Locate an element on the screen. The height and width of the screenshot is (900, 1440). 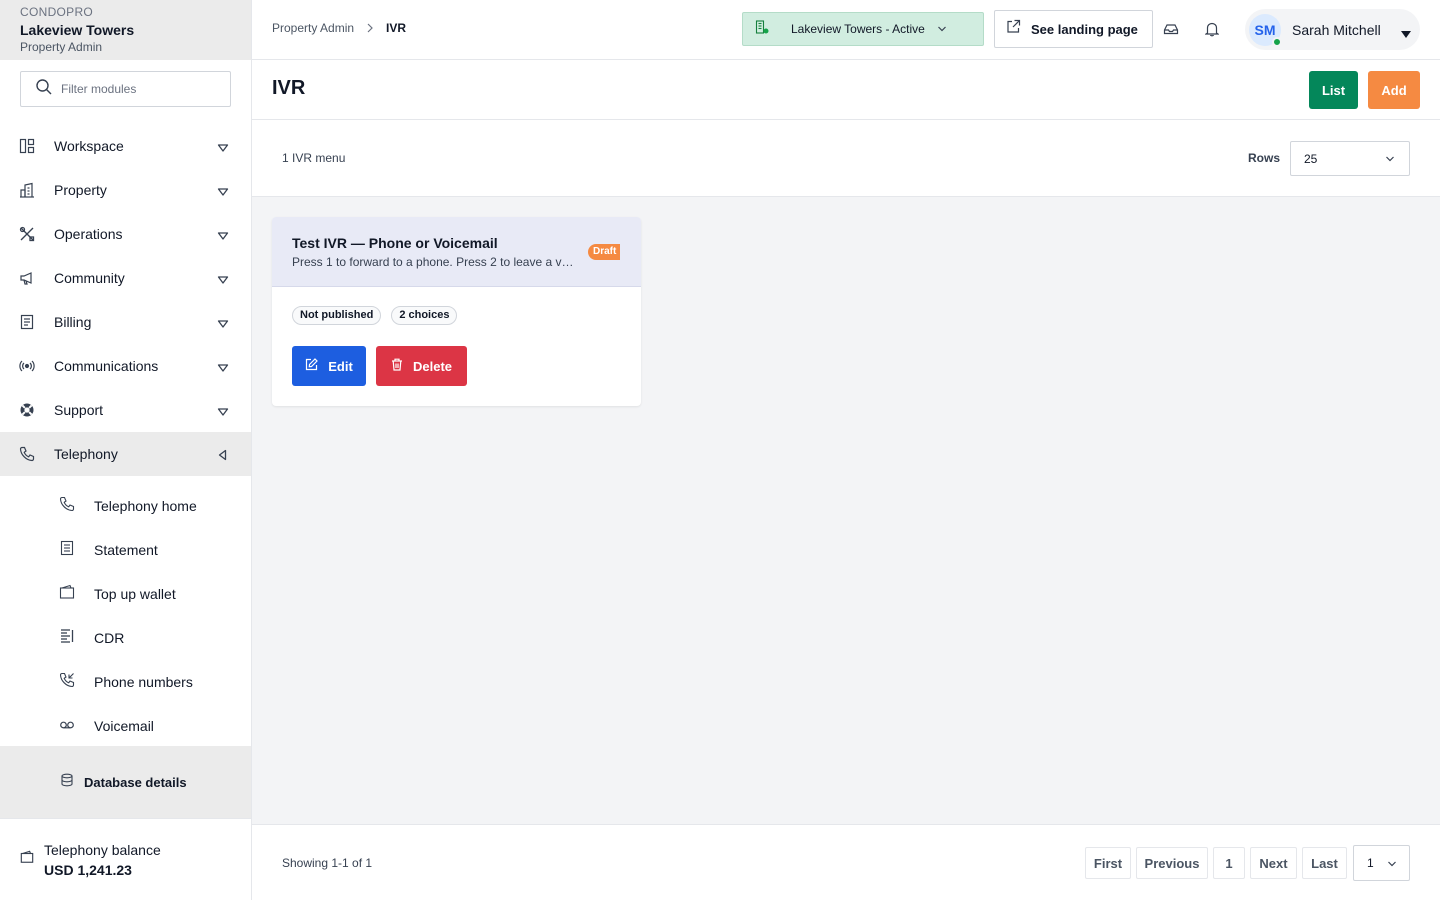
phone-incoming-icon is located at coordinates (67, 682).